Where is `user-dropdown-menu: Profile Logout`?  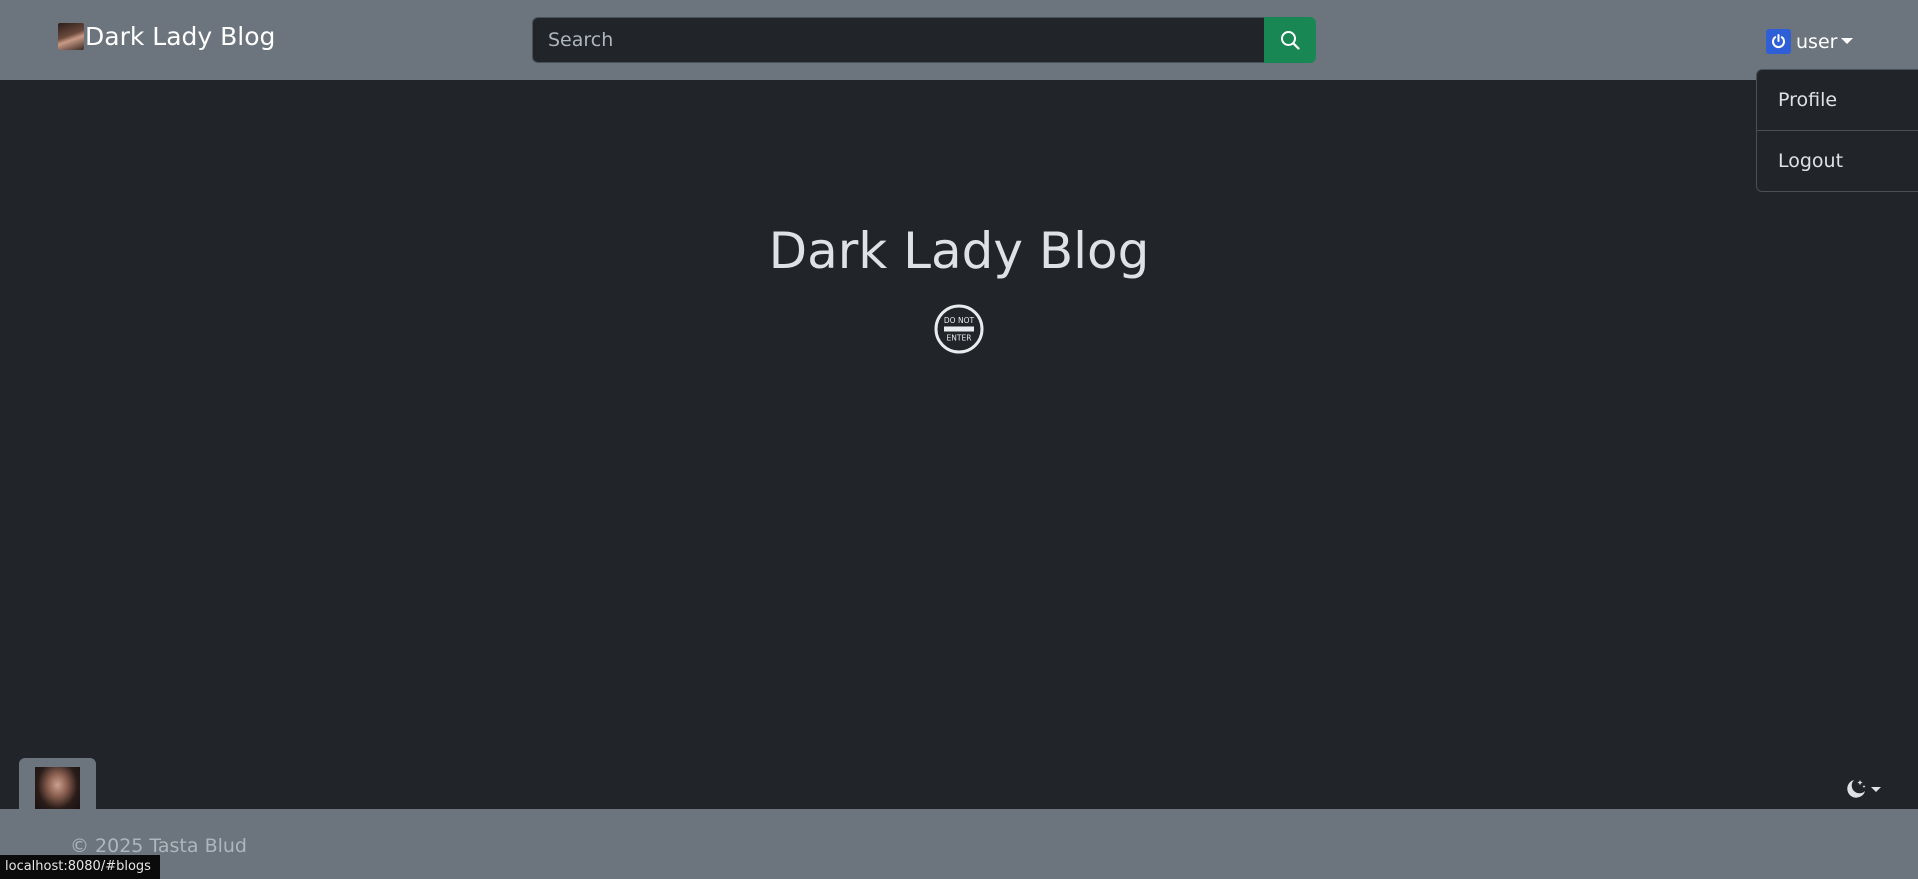 user-dropdown-menu: Profile Logout is located at coordinates (1837, 130).